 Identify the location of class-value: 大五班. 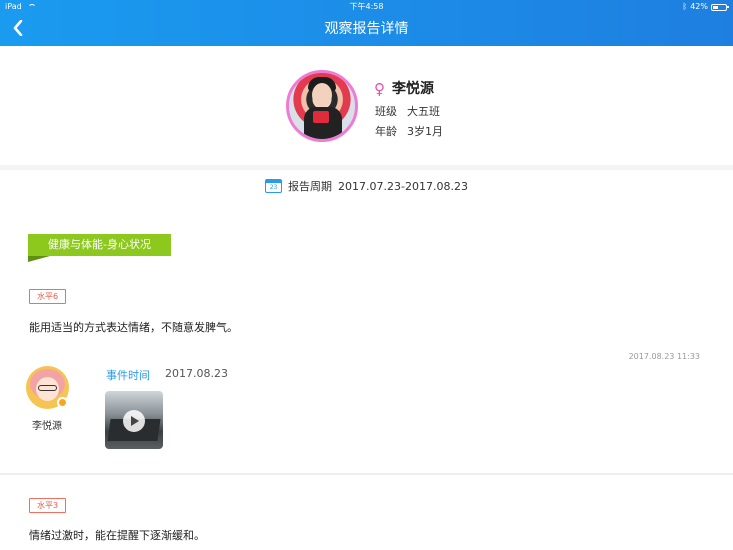
(423, 111).